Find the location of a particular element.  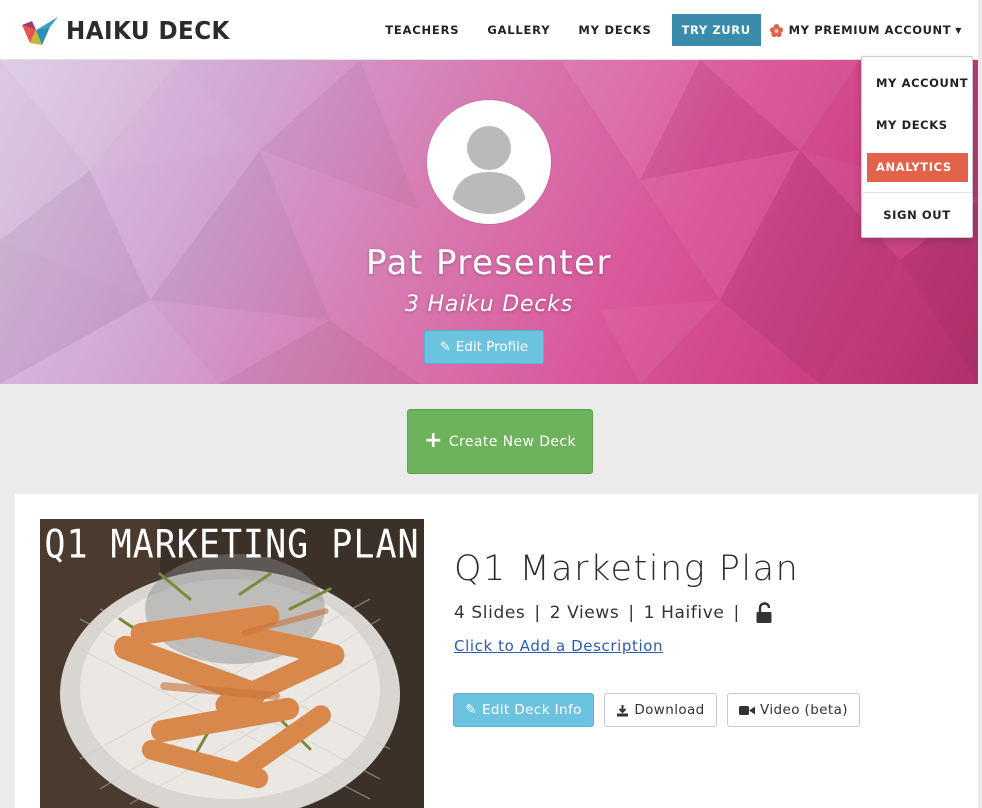

deck-title: Q1 Marketing Plan is located at coordinates (626, 569).